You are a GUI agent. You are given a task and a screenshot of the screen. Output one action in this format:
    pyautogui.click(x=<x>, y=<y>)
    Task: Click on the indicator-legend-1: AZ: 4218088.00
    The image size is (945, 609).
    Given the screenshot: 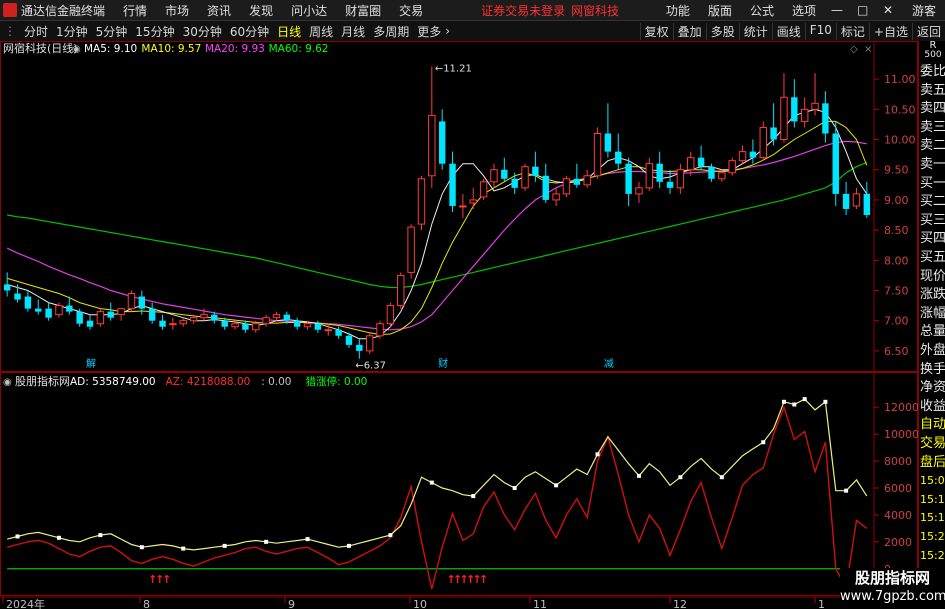 What is the action you would take?
    pyautogui.click(x=208, y=382)
    